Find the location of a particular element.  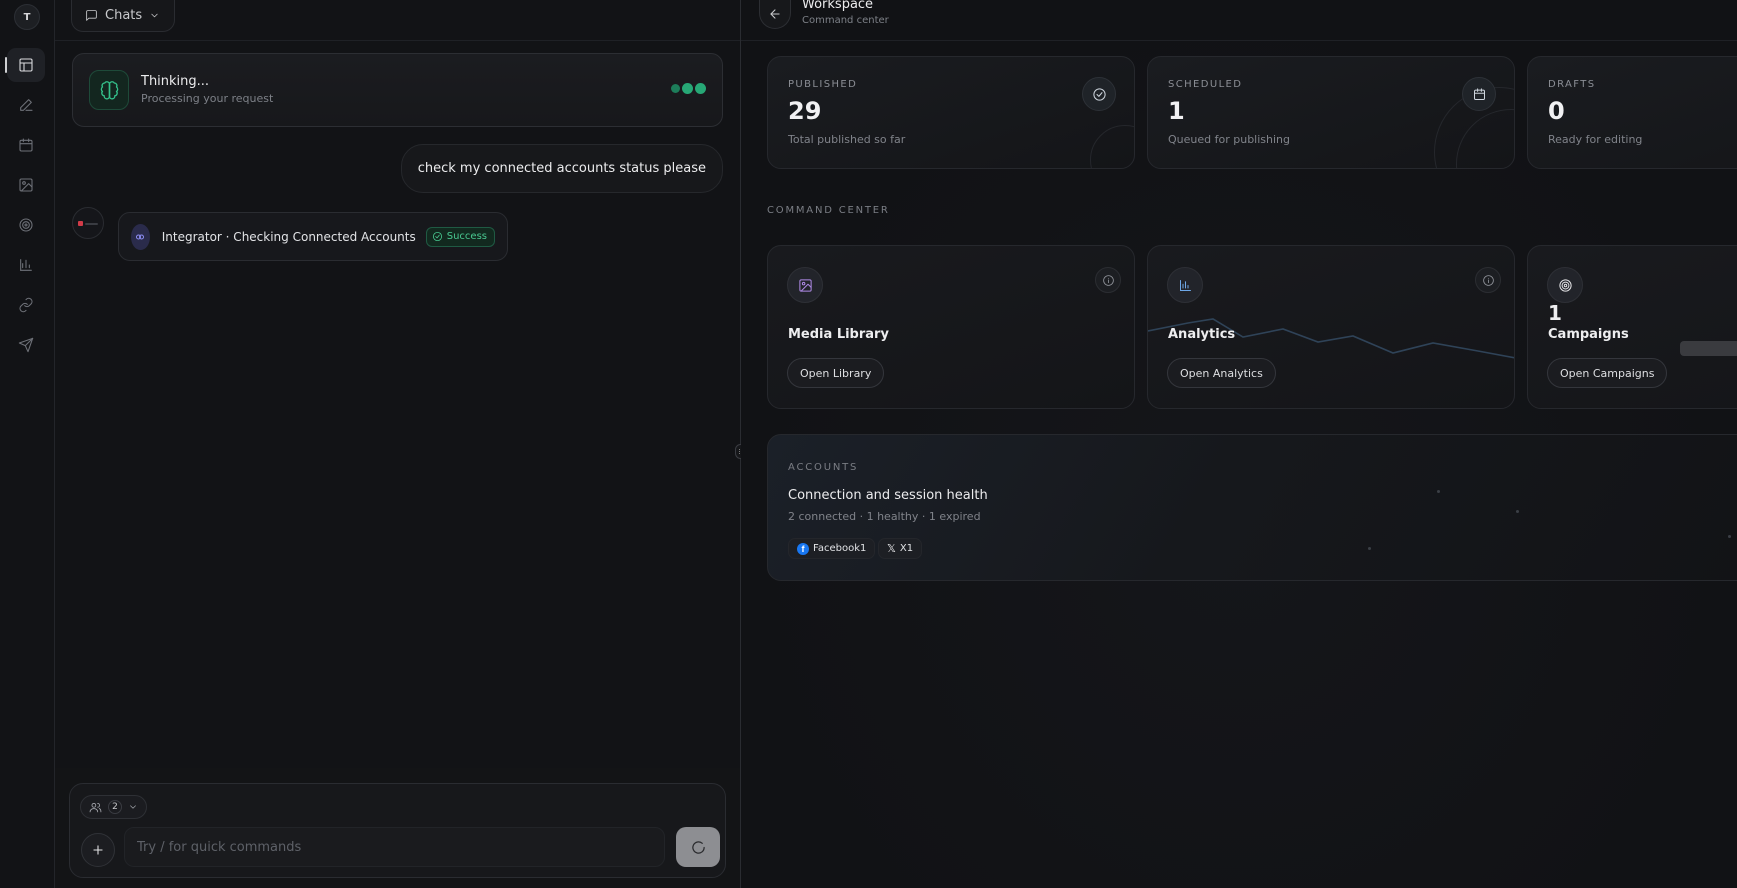

chats-dropdown-button: Chats is located at coordinates (123, 16).